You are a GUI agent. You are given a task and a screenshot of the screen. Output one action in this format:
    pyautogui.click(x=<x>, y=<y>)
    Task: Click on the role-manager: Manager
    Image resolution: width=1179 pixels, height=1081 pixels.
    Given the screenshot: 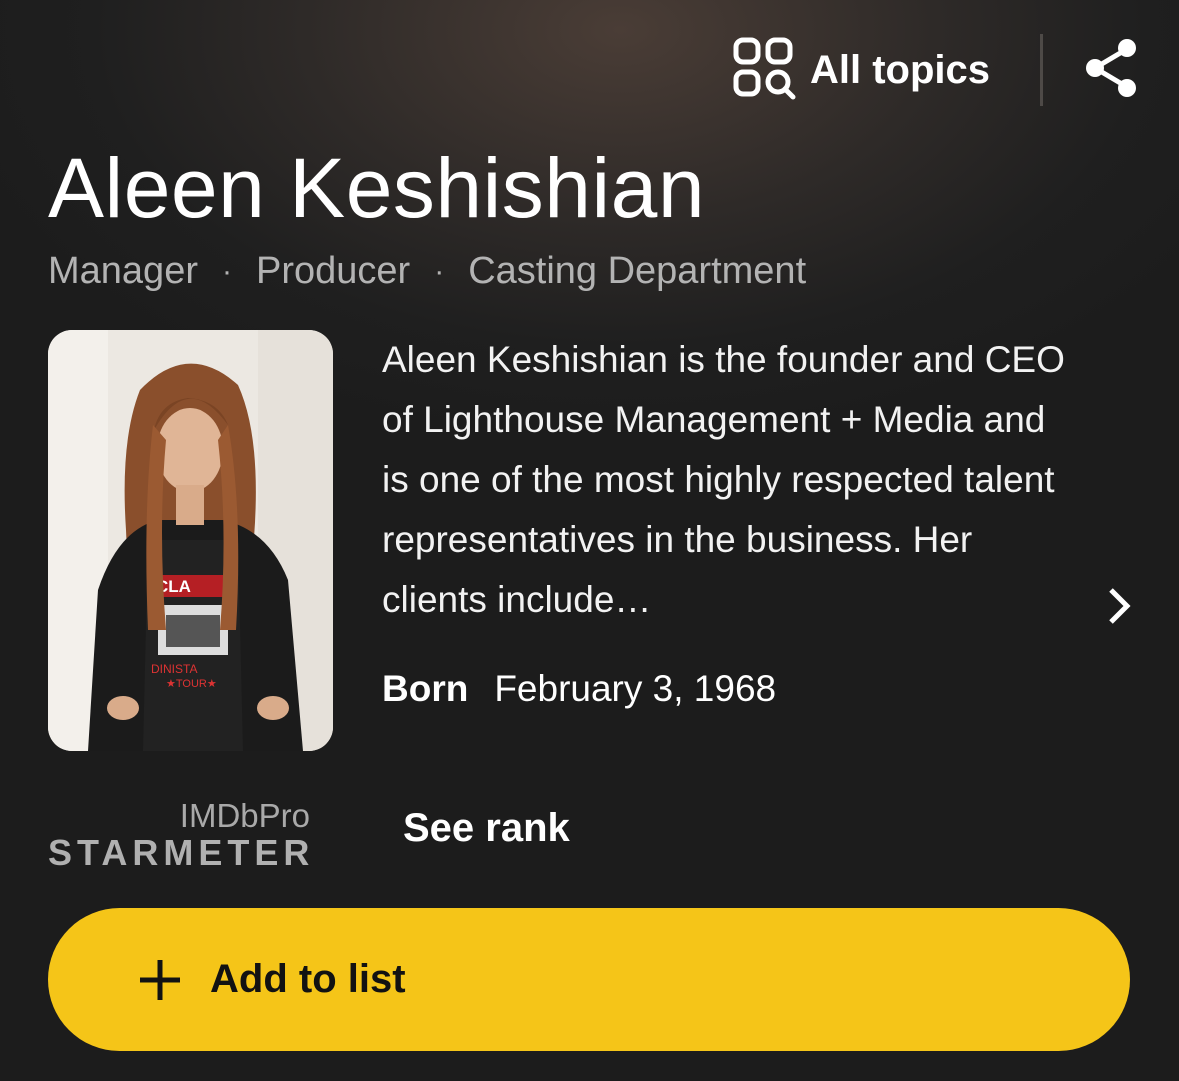 What is the action you would take?
    pyautogui.click(x=123, y=271)
    